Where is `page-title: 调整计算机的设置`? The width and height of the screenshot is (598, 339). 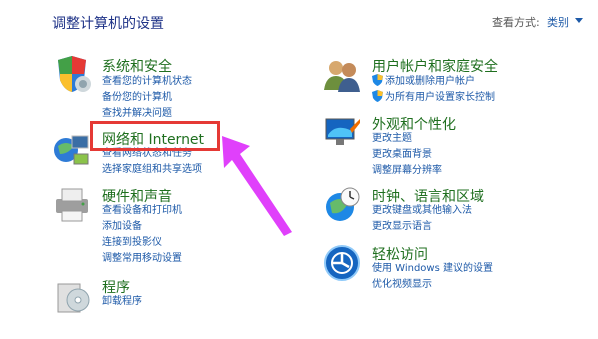 page-title: 调整计算机的设置 is located at coordinates (108, 24).